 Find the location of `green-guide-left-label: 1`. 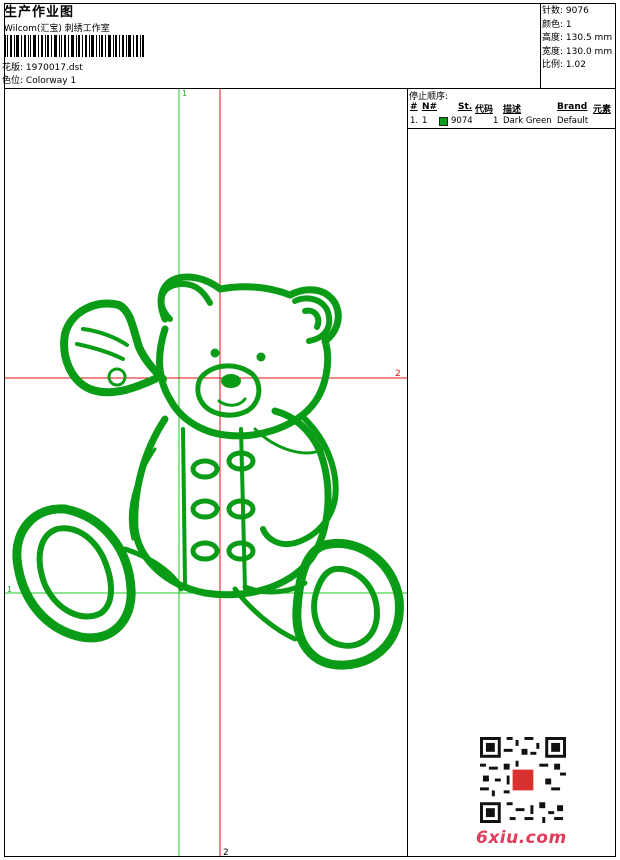

green-guide-left-label: 1 is located at coordinates (9, 589).